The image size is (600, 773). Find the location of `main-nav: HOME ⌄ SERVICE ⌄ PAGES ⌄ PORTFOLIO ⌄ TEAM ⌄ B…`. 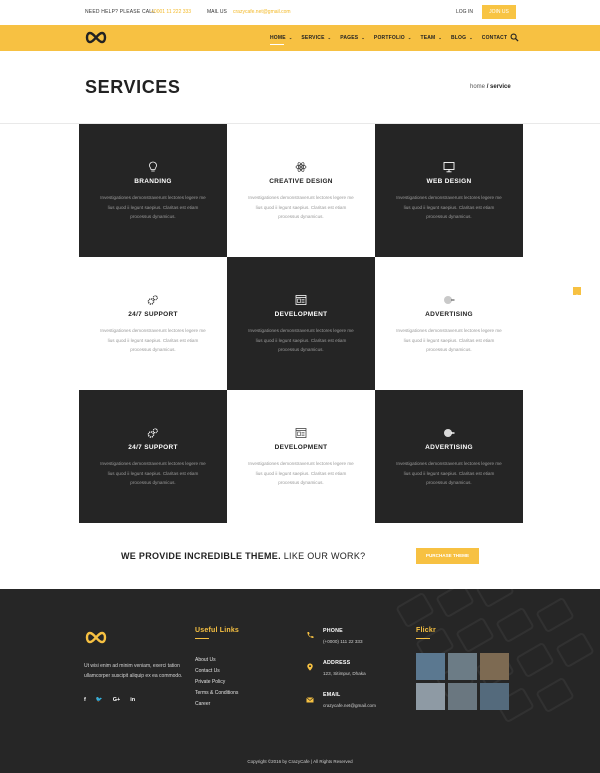

main-nav: HOME ⌄ SERVICE ⌄ PAGES ⌄ PORTFOLIO ⌄ TEAM ⌄ B… is located at coordinates (300, 38).